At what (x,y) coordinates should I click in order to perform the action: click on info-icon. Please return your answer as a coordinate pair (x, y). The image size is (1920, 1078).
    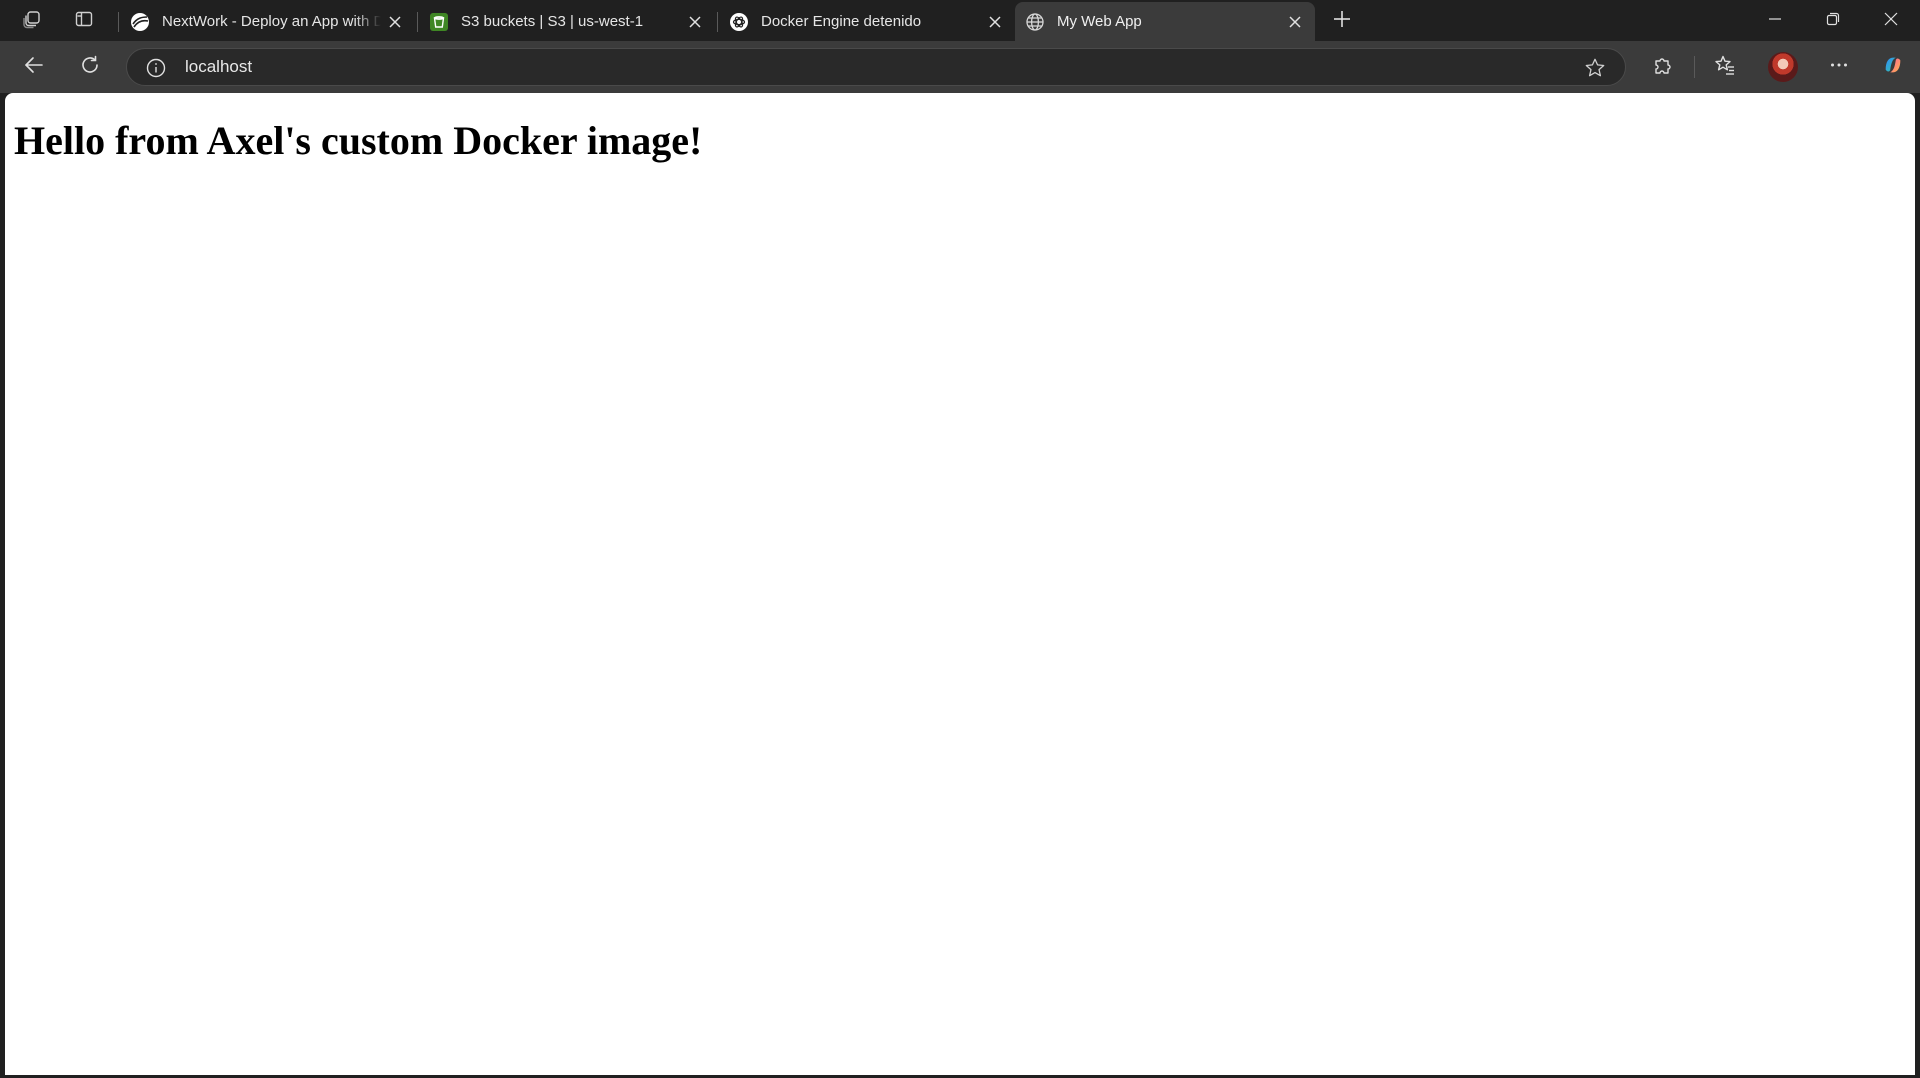
    Looking at the image, I should click on (156, 68).